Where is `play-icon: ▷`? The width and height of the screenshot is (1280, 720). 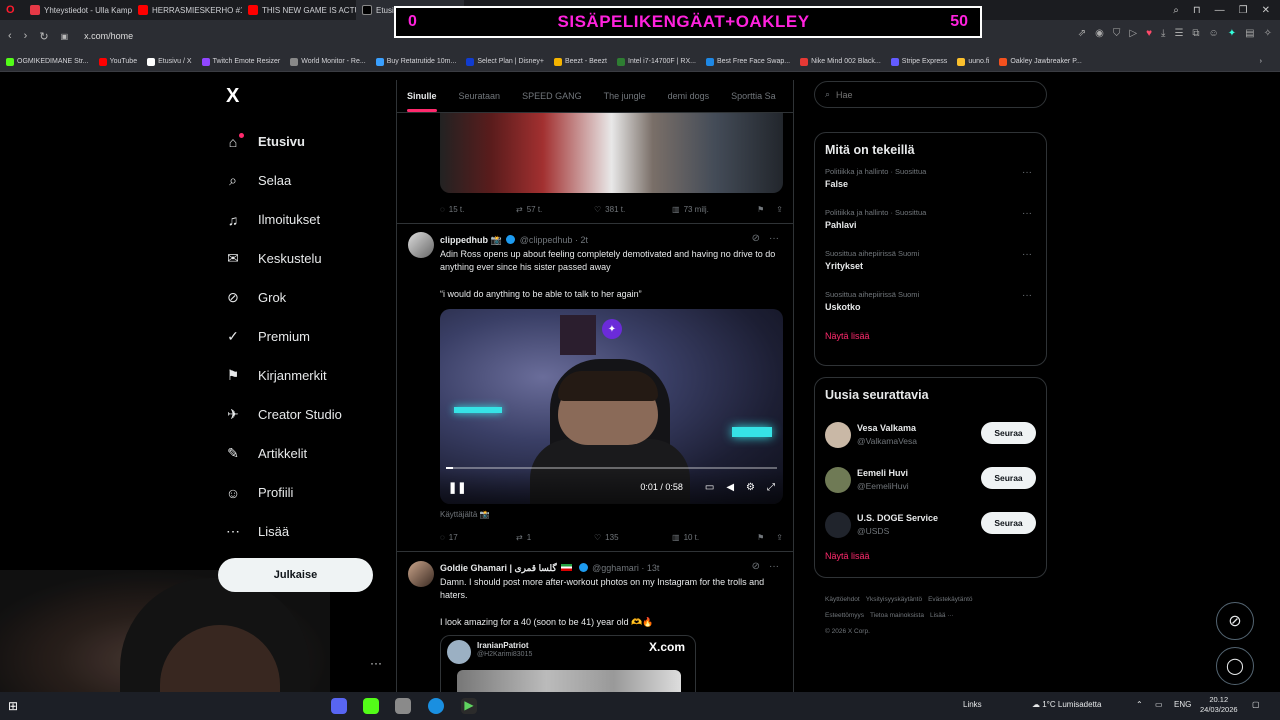
play-icon: ▷ is located at coordinates (1133, 33).